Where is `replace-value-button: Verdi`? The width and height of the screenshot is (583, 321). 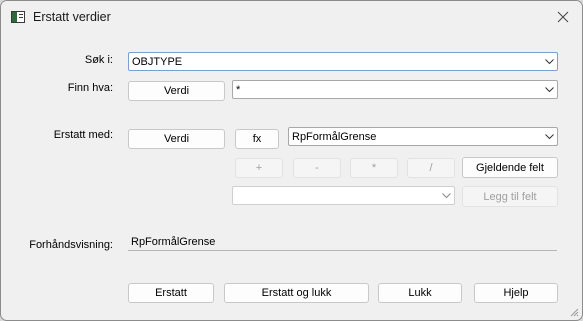 replace-value-button: Verdi is located at coordinates (176, 139).